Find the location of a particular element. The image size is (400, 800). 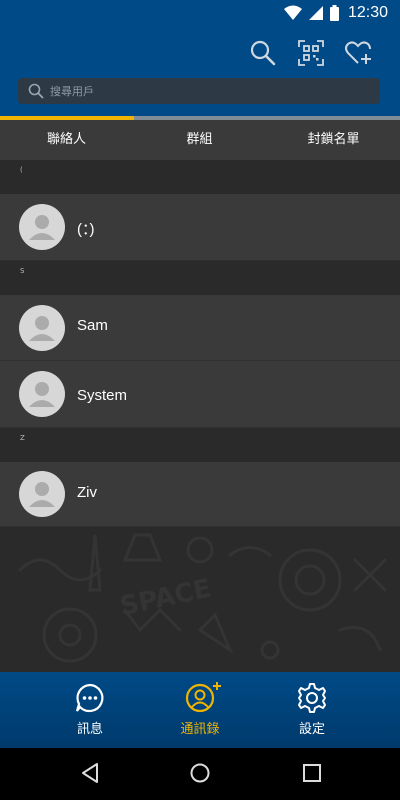

chat-bubble-icon is located at coordinates (89, 698).